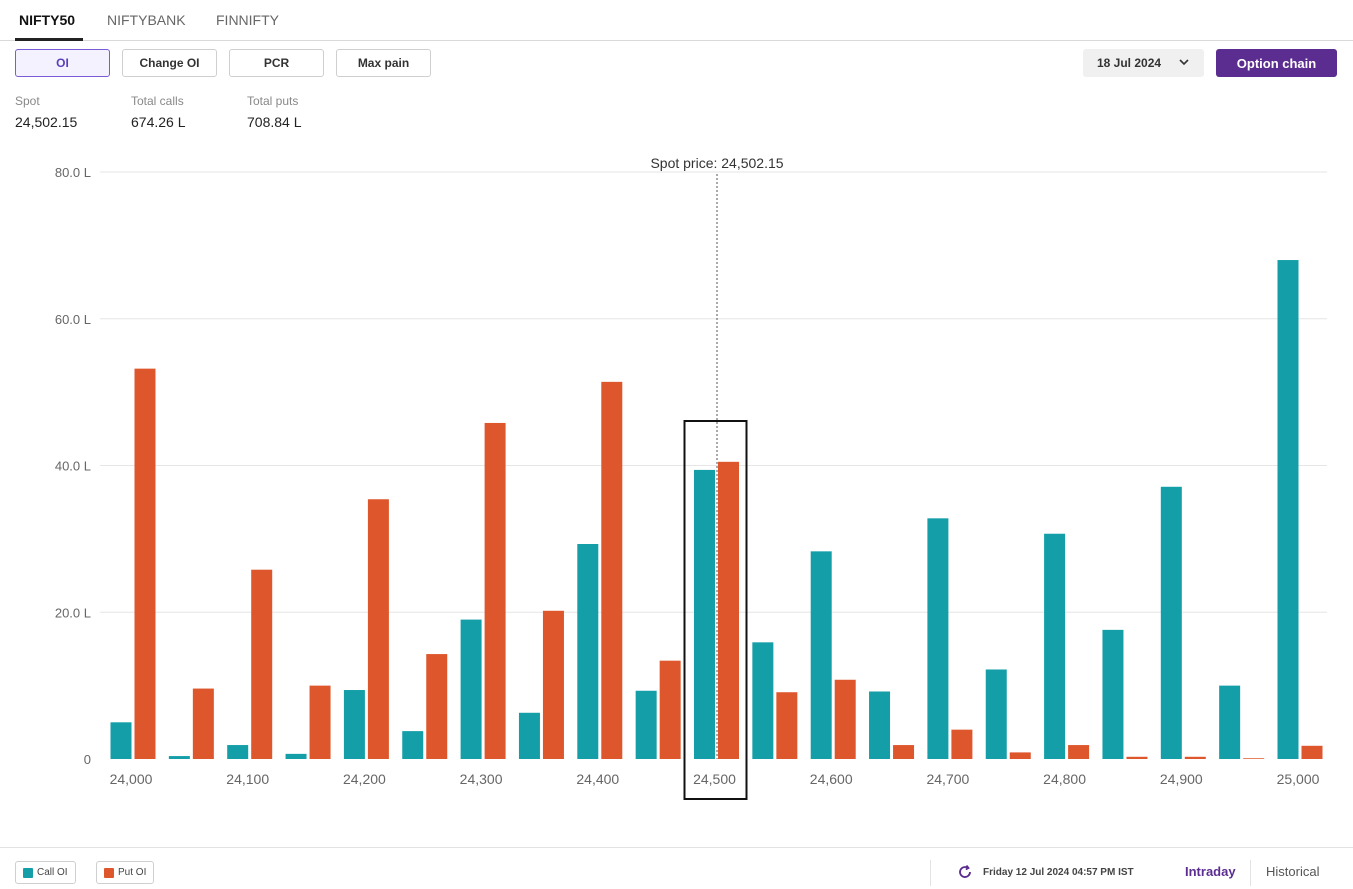 The image size is (1353, 889). Describe the element at coordinates (274, 112) in the screenshot. I see `total-puts-stat: Total puts 708.84 L` at that location.